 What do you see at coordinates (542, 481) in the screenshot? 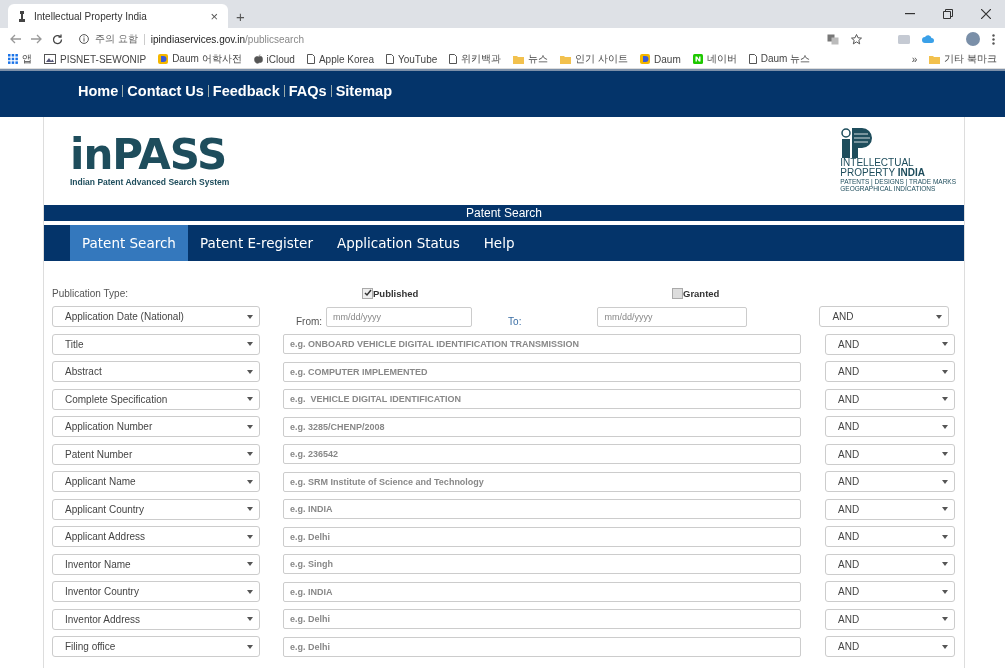
I see `search-field: e.g. SRM Institute of Science and Technology` at bounding box center [542, 481].